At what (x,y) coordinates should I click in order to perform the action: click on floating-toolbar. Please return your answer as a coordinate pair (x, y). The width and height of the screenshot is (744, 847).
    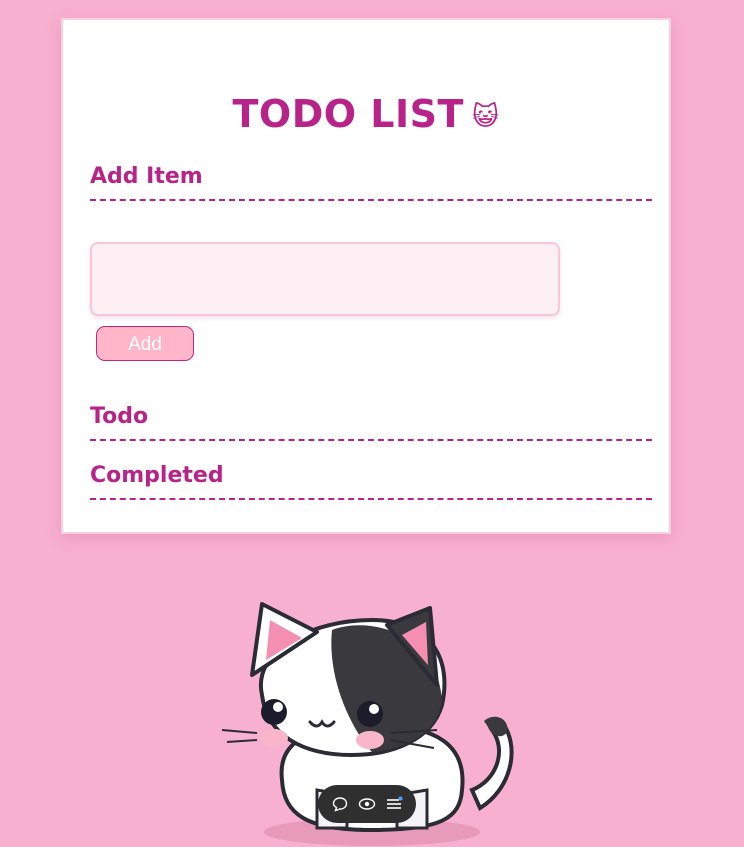
    Looking at the image, I should click on (367, 804).